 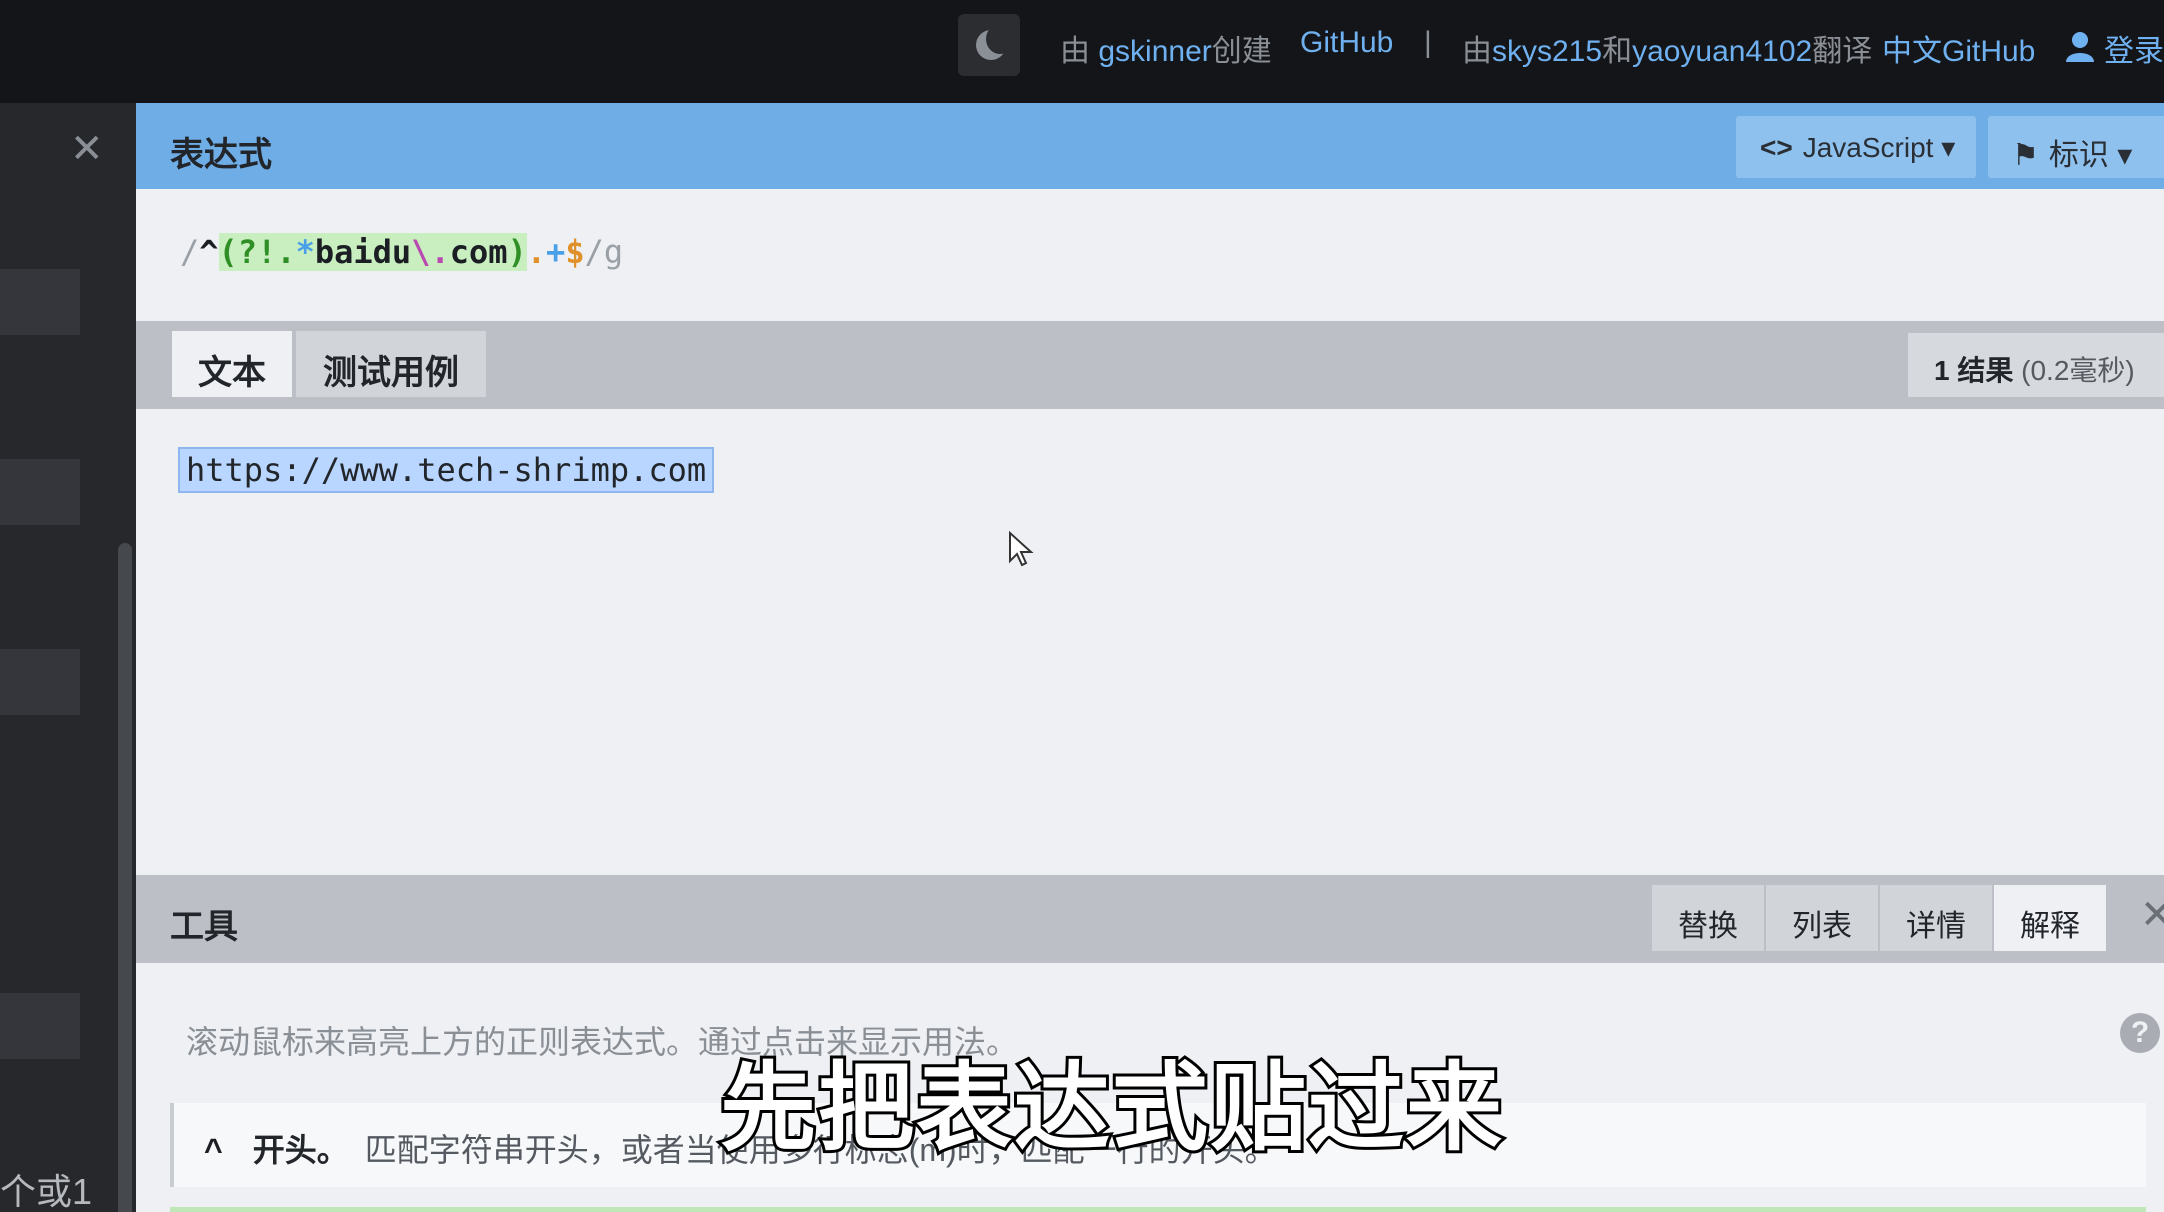 I want to click on tool-tab-replace: 替换, so click(x=1708, y=918).